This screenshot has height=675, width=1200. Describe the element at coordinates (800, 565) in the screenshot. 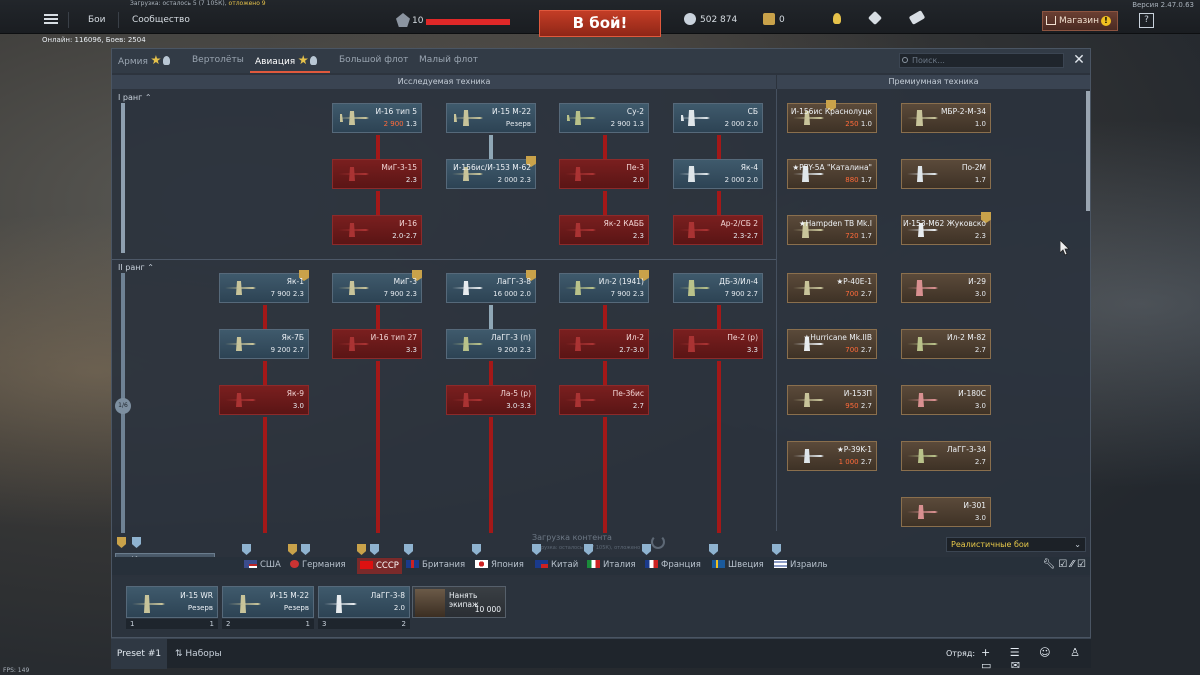

I see `country-tab-israel: Израиль` at that location.